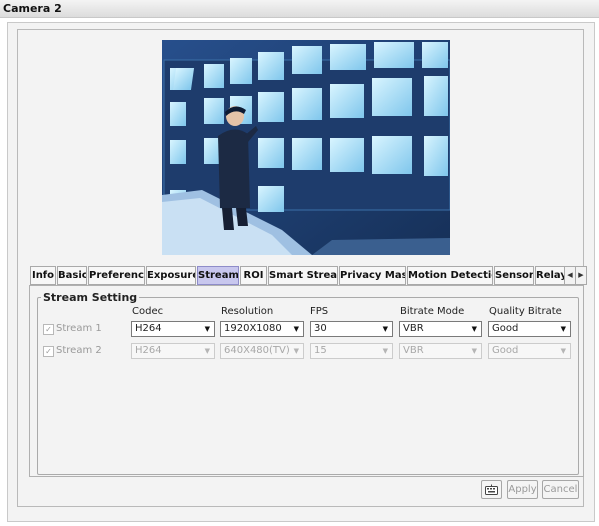 The image size is (599, 526). Describe the element at coordinates (432, 311) in the screenshot. I see `bitrate-mode-header: Bitrate Mode` at that location.